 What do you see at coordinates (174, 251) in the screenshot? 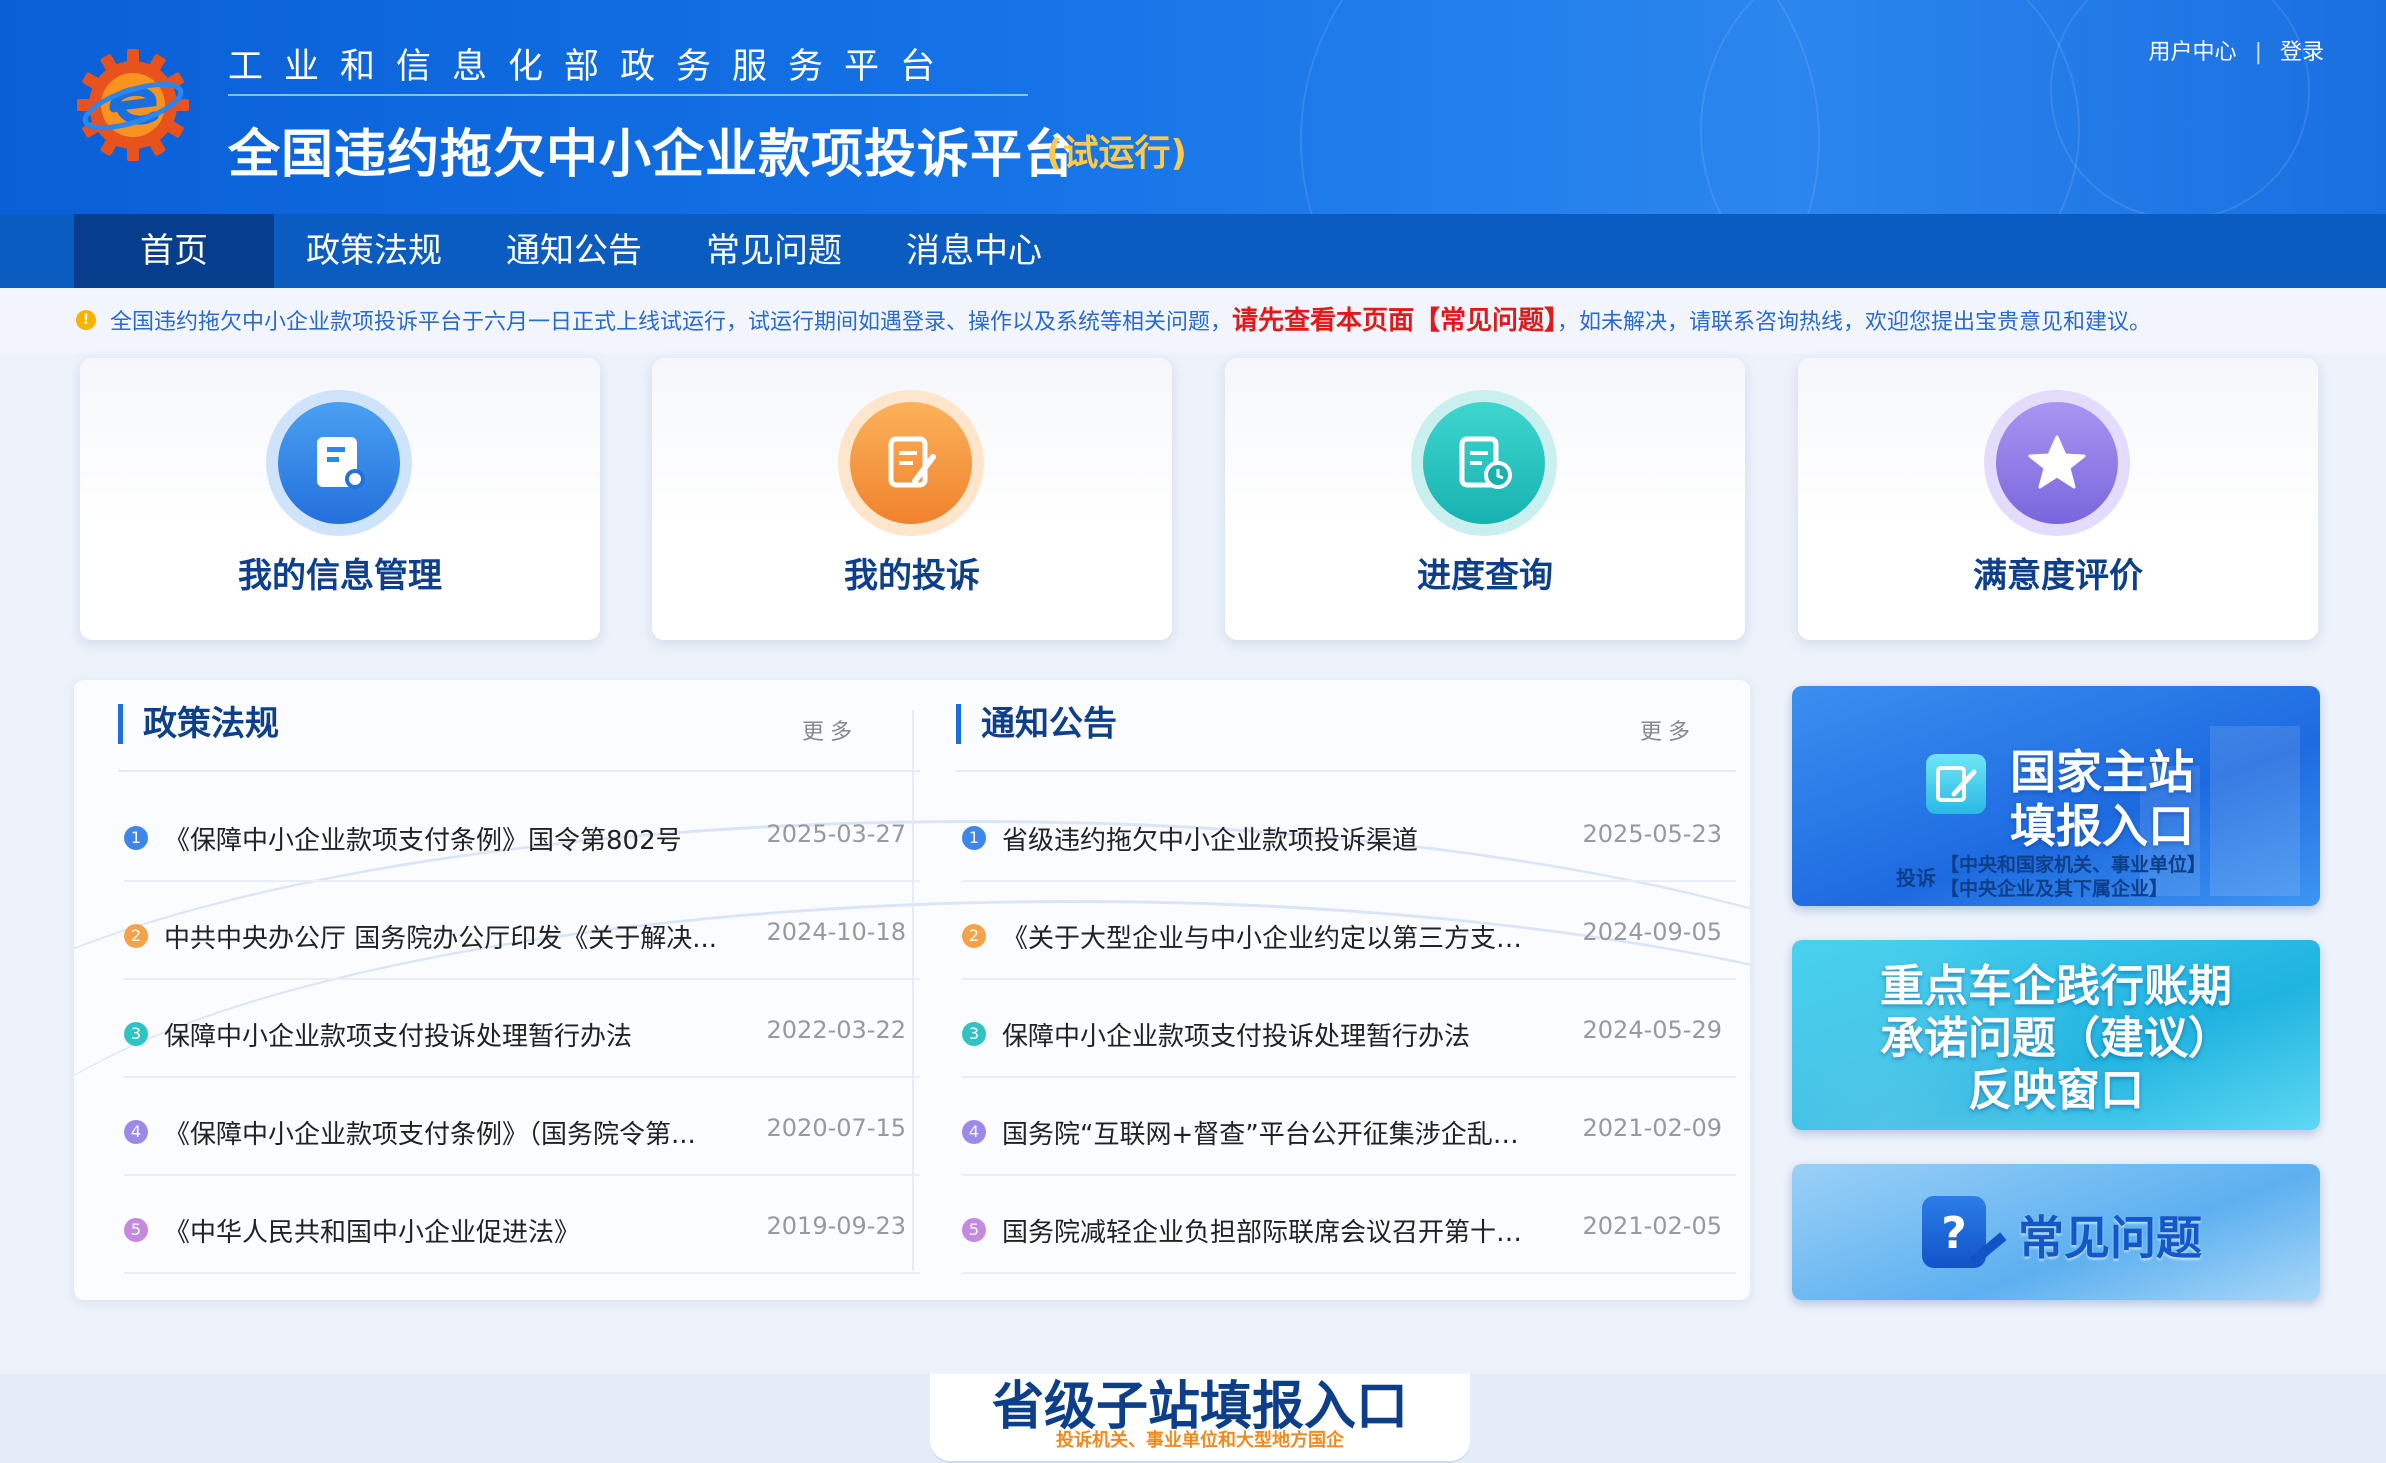
I see `nav-item-home: 首页` at bounding box center [174, 251].